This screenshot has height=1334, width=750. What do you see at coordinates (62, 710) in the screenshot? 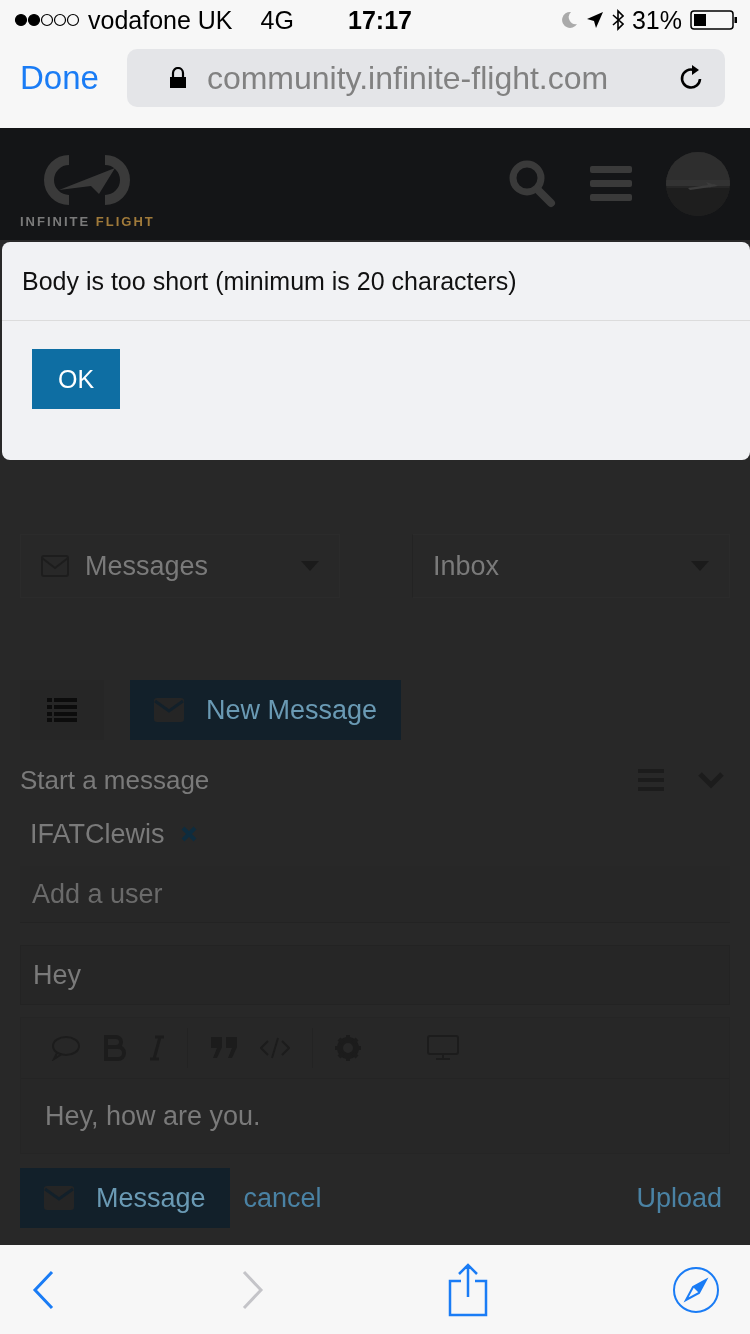
I see `list-icon` at bounding box center [62, 710].